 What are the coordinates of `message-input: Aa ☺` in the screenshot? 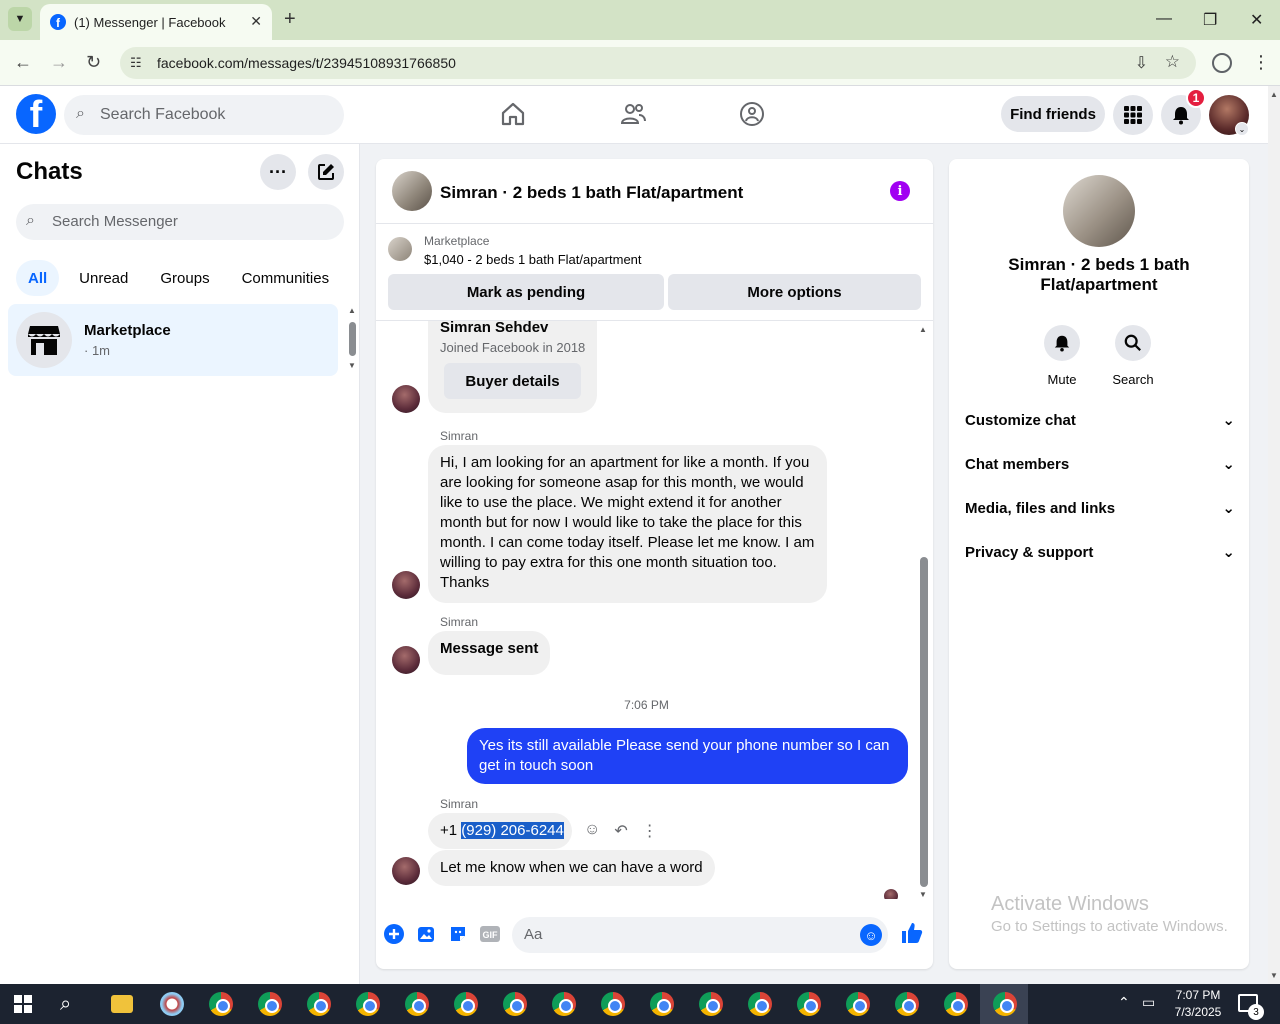 It's located at (700, 935).